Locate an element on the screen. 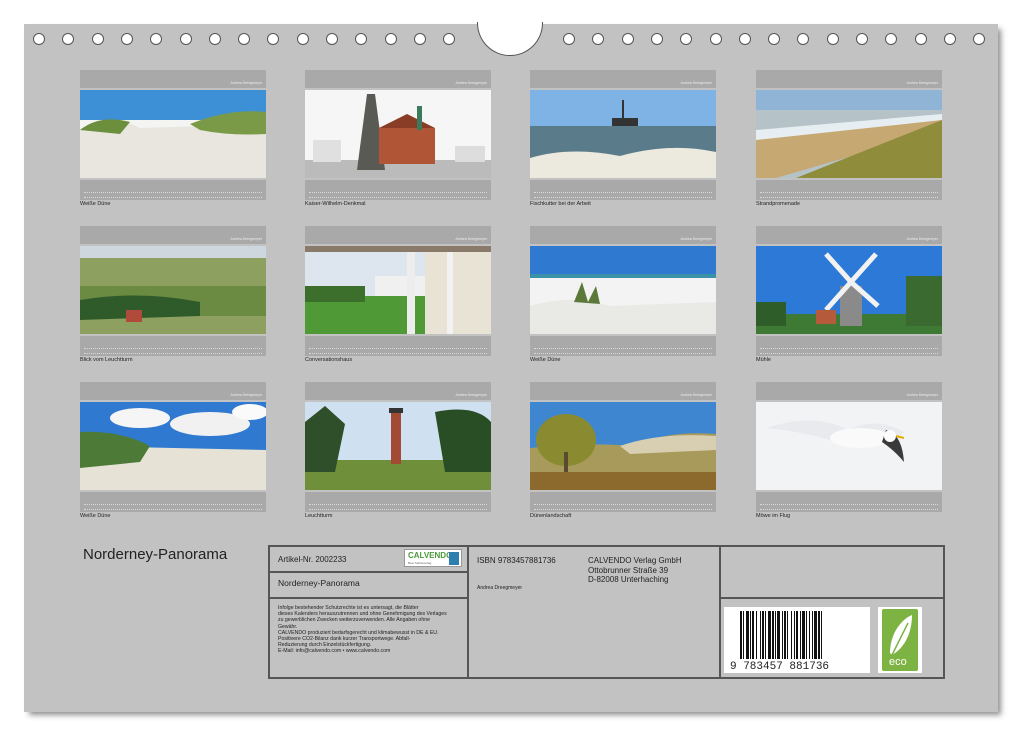 The width and height of the screenshot is (1020, 735). calvendo-logo: CALVENDO Best Selbstverlag is located at coordinates (433, 558).